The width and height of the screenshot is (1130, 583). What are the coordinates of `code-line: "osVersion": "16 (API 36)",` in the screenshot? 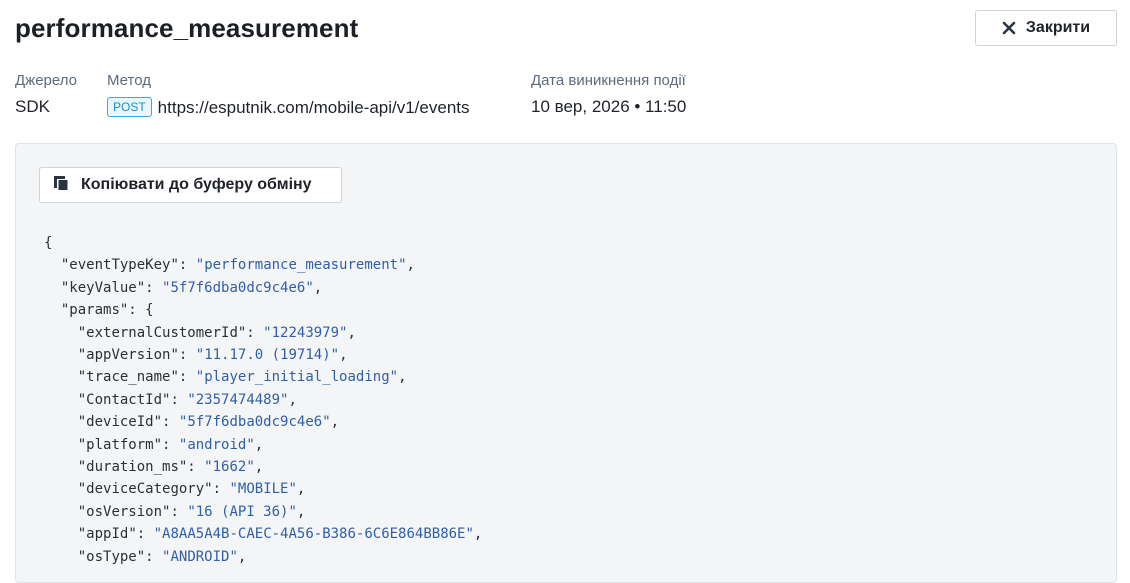 It's located at (191, 511).